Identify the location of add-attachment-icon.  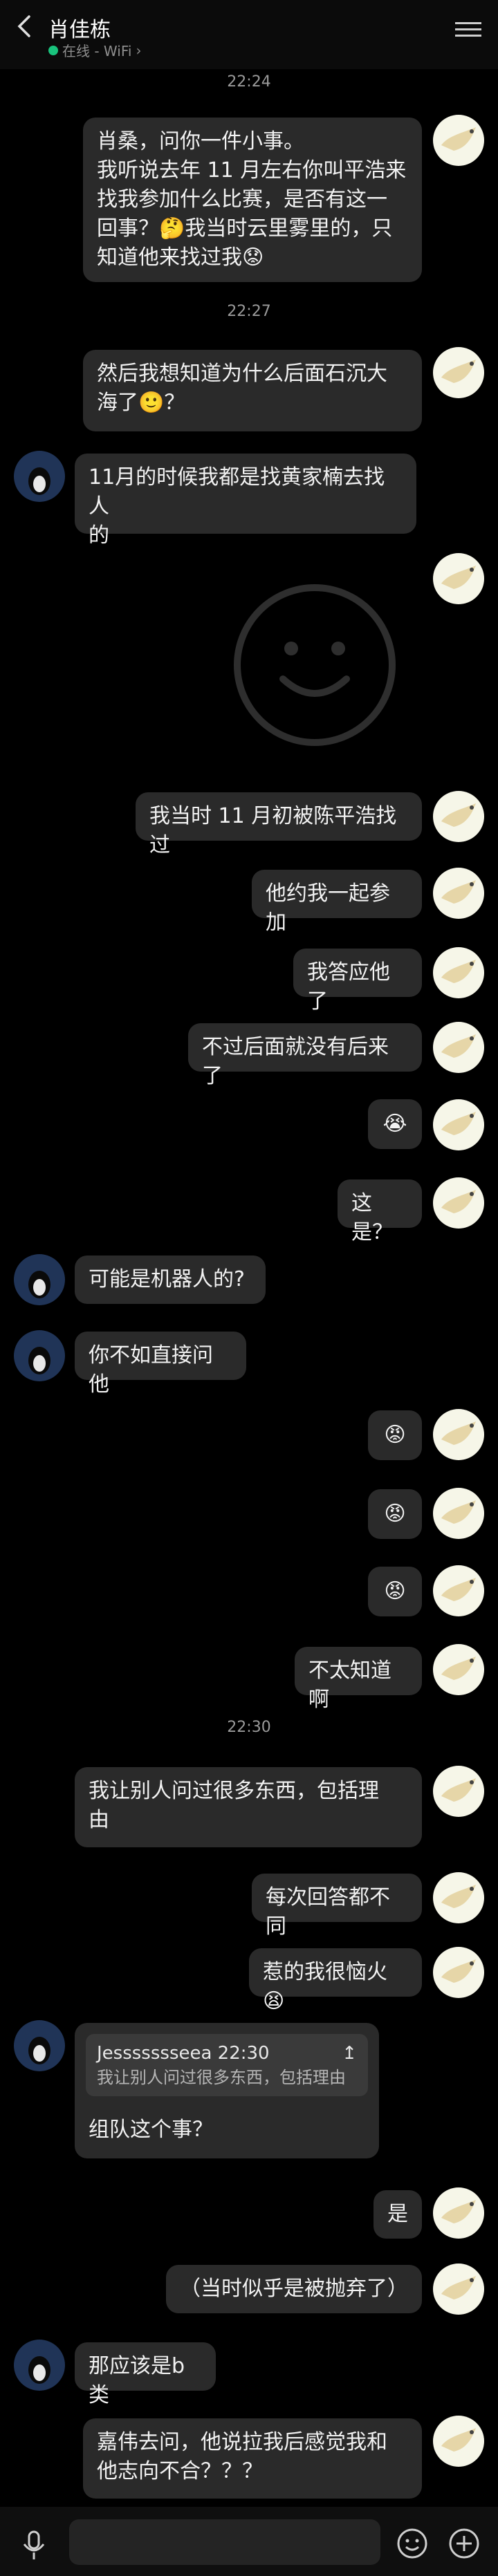
(464, 2543).